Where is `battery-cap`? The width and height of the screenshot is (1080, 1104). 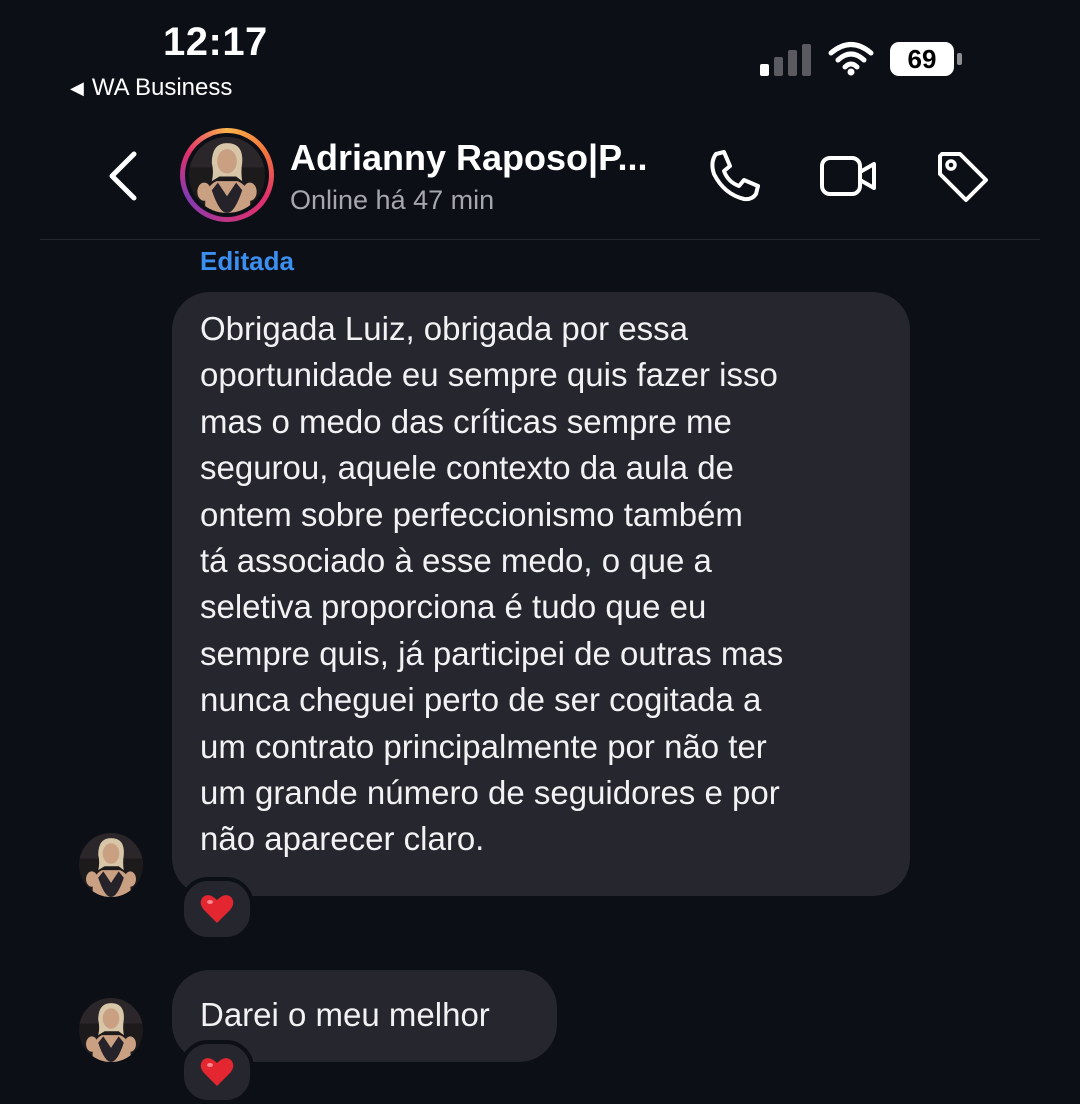
battery-cap is located at coordinates (959, 59).